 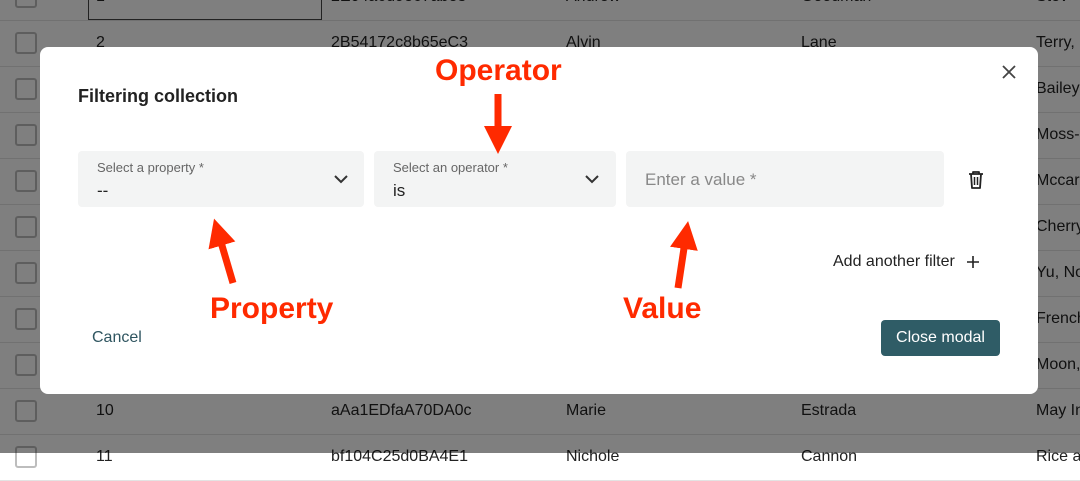 I want to click on operator-select-label: Select an operator *, so click(x=450, y=167).